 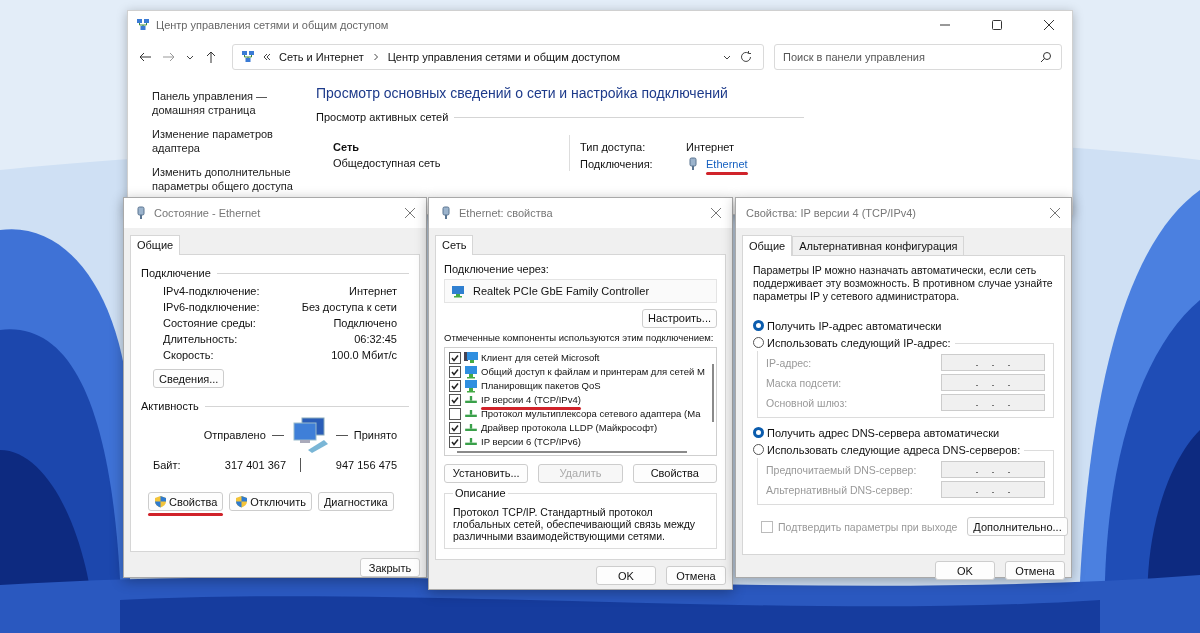 What do you see at coordinates (176, 273) in the screenshot?
I see `group-label: Подключение` at bounding box center [176, 273].